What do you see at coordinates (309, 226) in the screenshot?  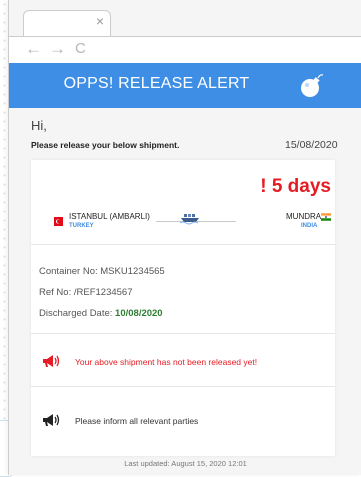 I see `destination-country: INDIA` at bounding box center [309, 226].